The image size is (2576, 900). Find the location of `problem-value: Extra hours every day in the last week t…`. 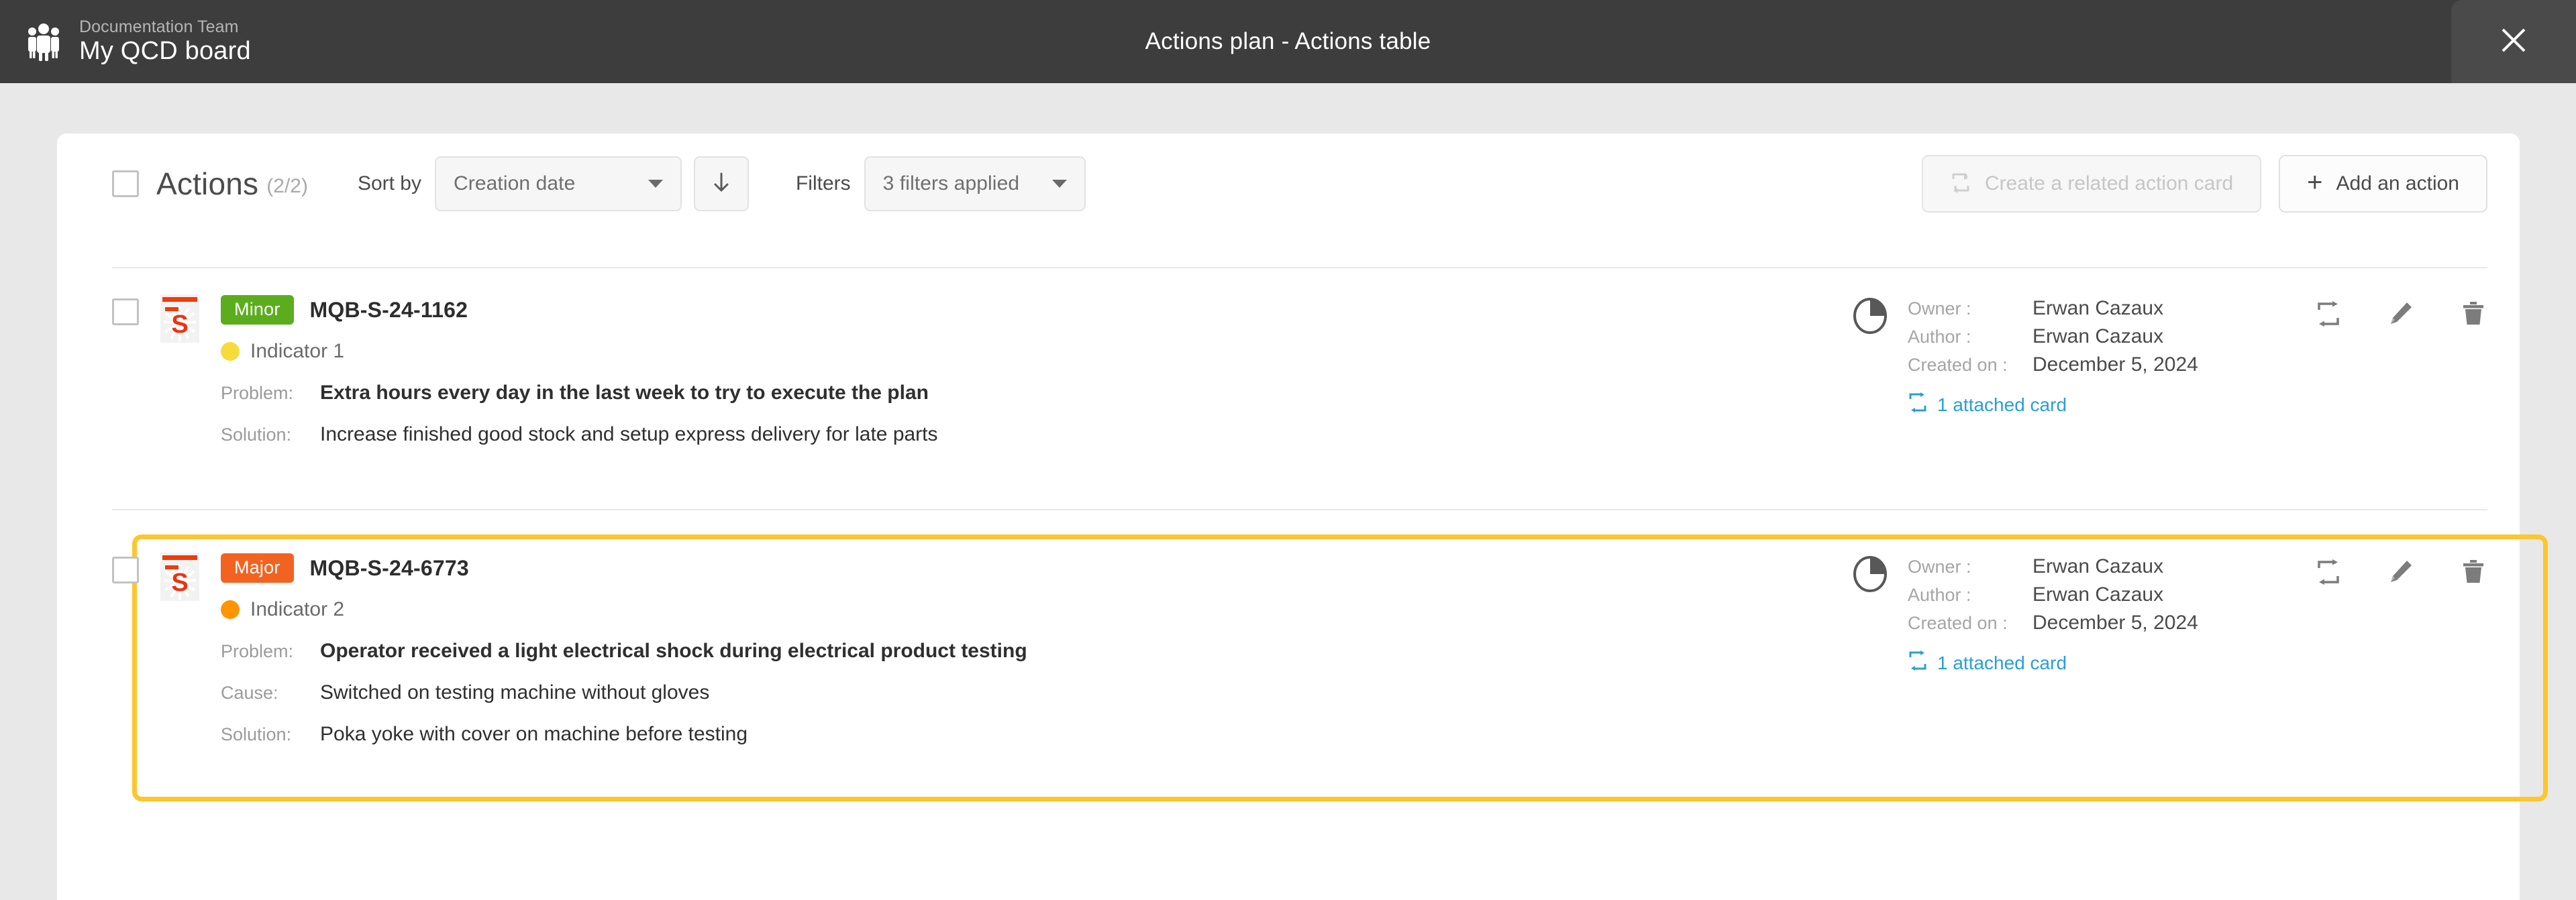

problem-value: Extra hours every day in the last week t… is located at coordinates (624, 393).